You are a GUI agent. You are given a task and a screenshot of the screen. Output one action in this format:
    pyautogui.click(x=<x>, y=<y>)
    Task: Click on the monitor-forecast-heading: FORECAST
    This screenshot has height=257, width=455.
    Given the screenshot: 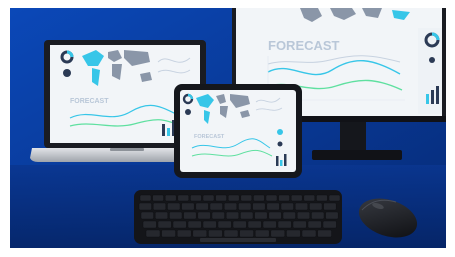 What is the action you would take?
    pyautogui.click(x=304, y=45)
    